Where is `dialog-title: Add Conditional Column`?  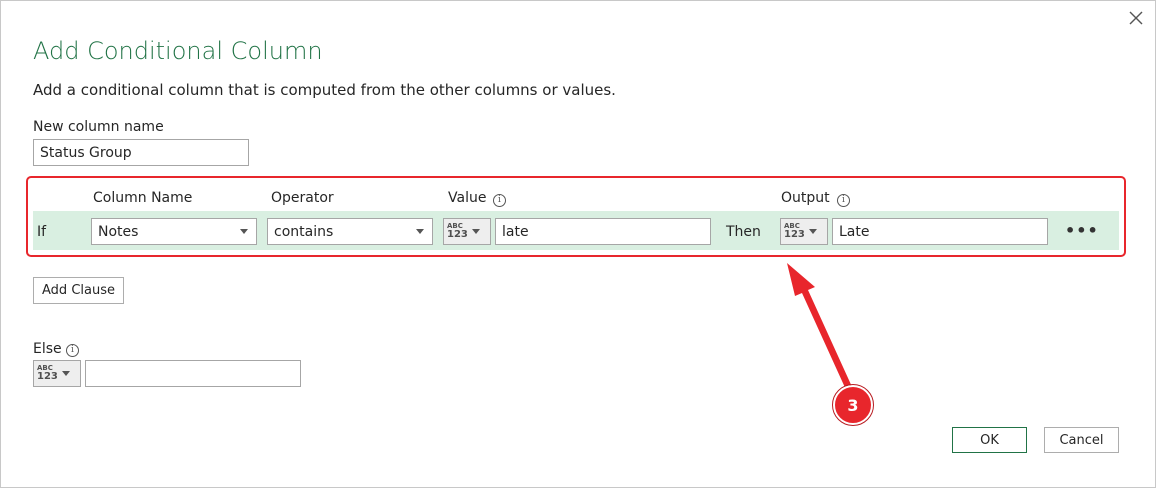
dialog-title: Add Conditional Column is located at coordinates (178, 51).